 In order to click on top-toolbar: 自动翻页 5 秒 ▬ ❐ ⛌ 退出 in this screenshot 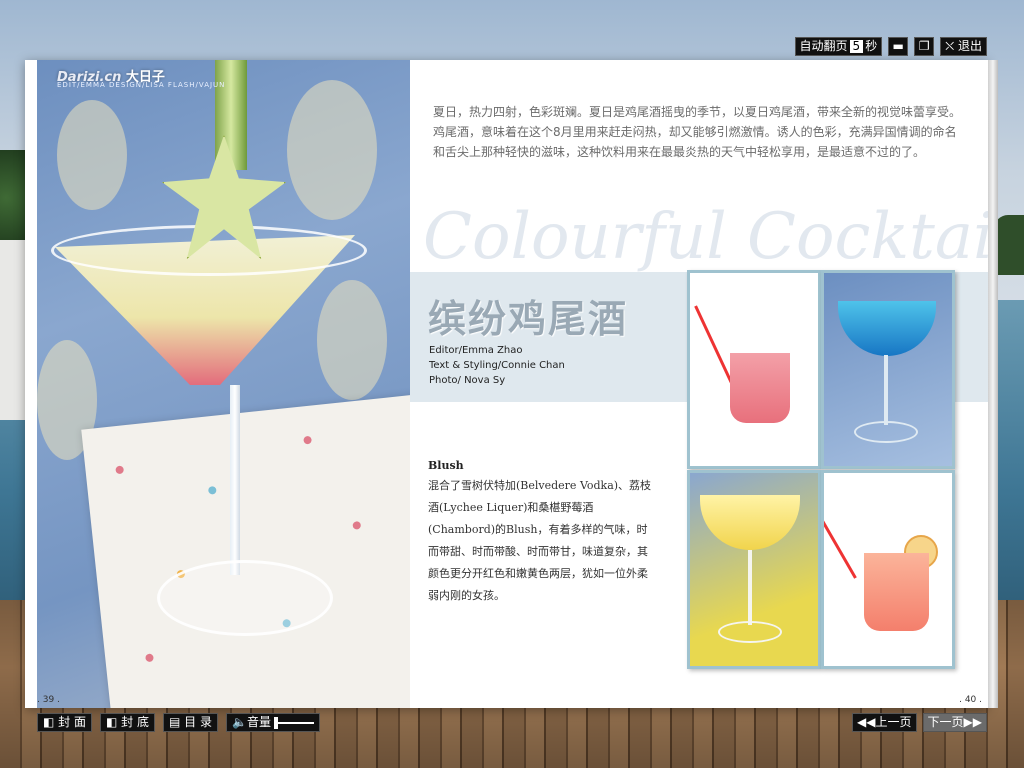, I will do `click(890, 46)`.